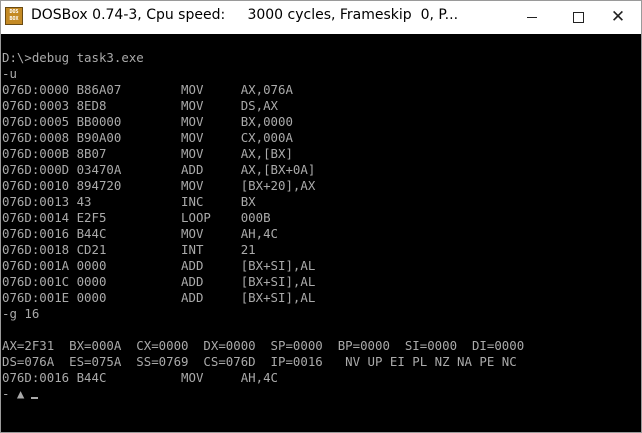 The height and width of the screenshot is (433, 642). What do you see at coordinates (34, 398) in the screenshot?
I see `text-cursor` at bounding box center [34, 398].